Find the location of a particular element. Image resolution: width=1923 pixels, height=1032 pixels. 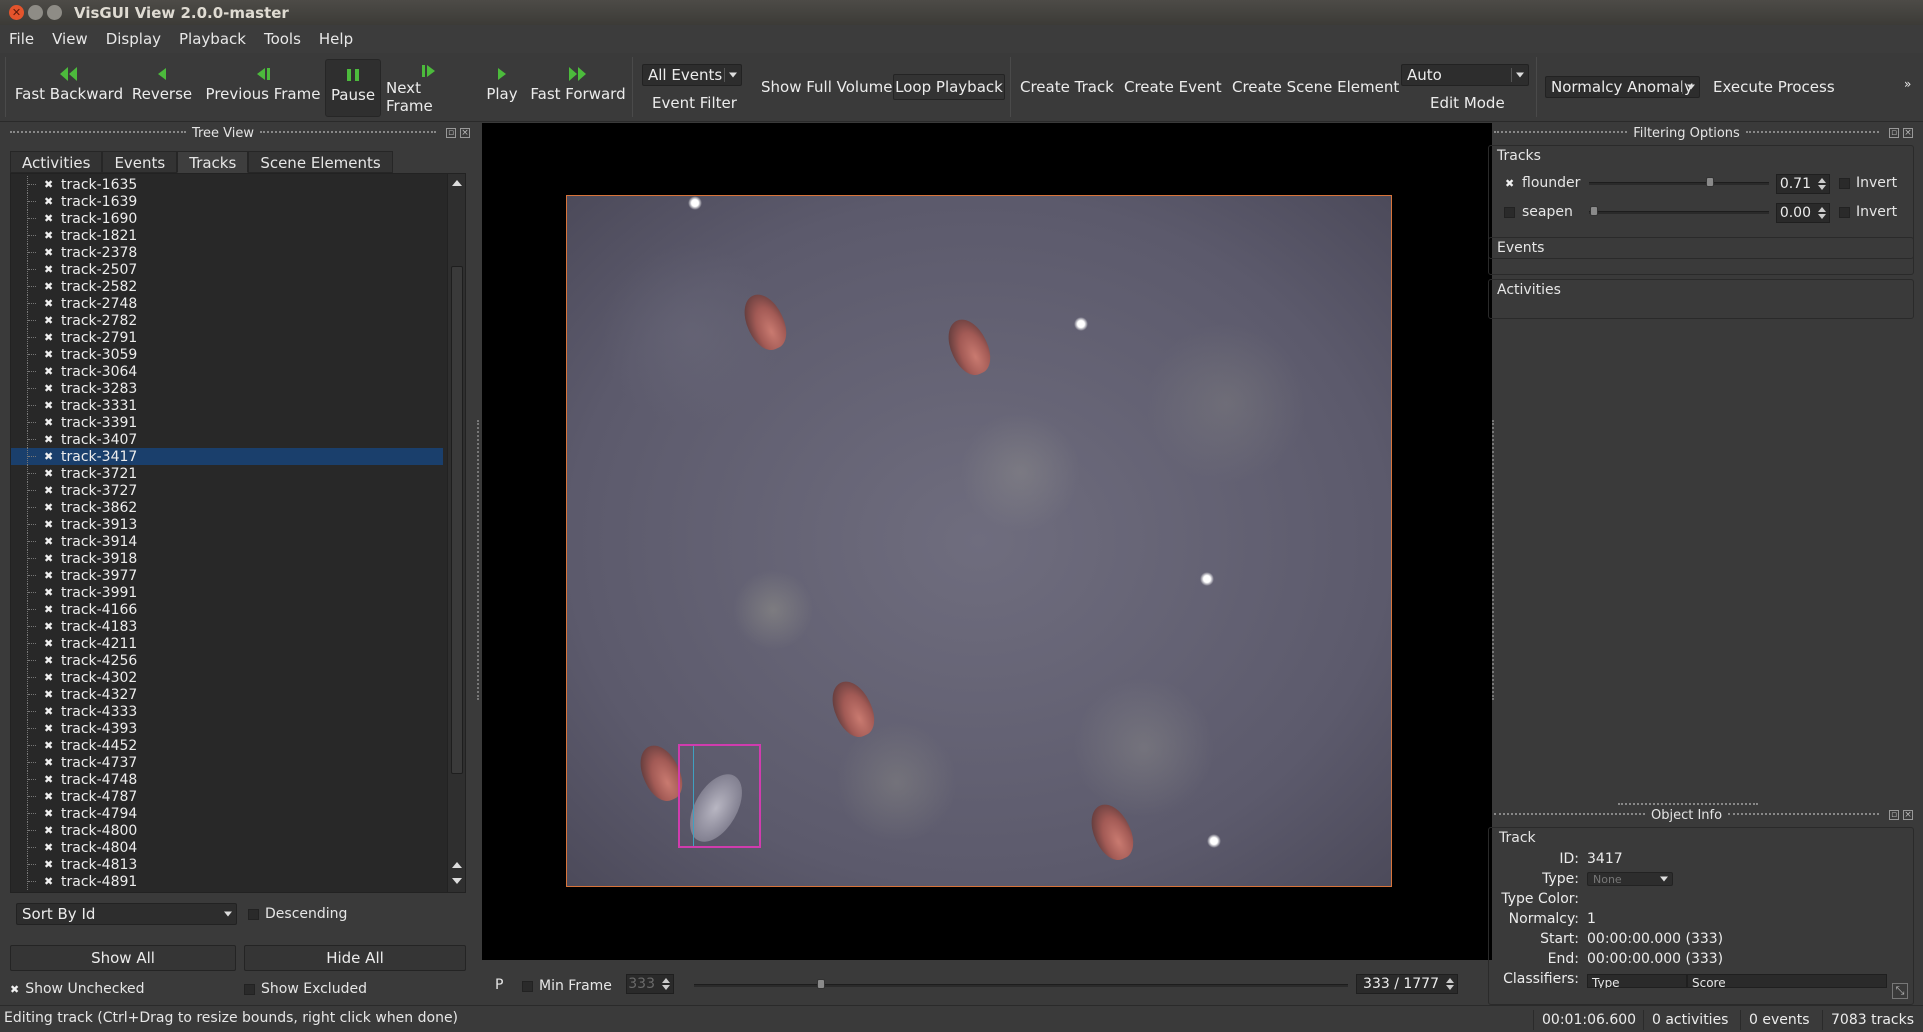

tree-row-track: ✖ track-4748 is located at coordinates (227, 779).